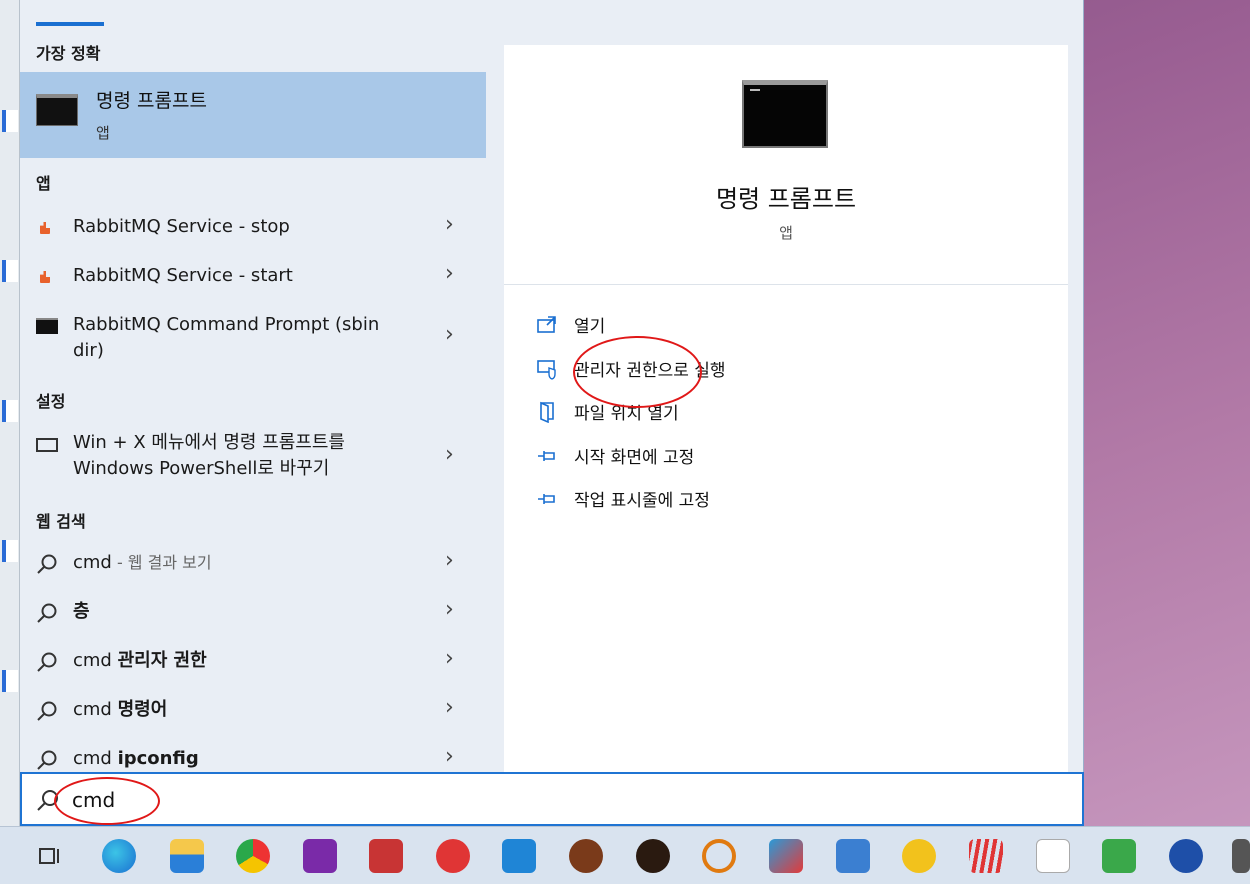  What do you see at coordinates (253, 115) in the screenshot?
I see `best-match-item: 명령 프롬프트 앱` at bounding box center [253, 115].